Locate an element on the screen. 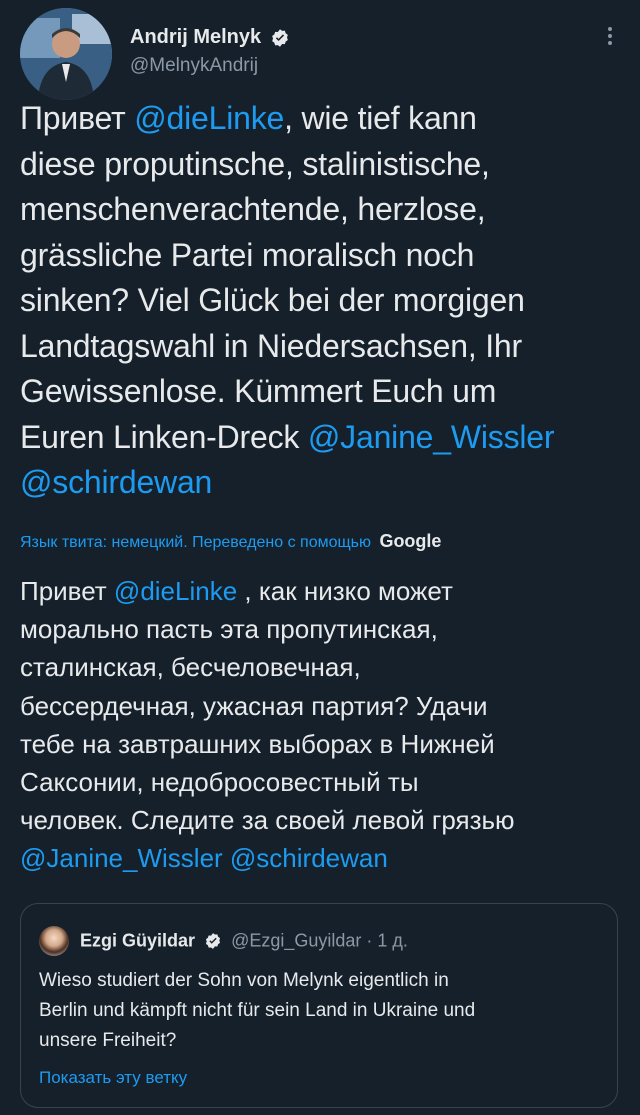 This screenshot has width=640, height=1115. text-segment: Gewissenlose. Kümmert Euch um is located at coordinates (258, 391).